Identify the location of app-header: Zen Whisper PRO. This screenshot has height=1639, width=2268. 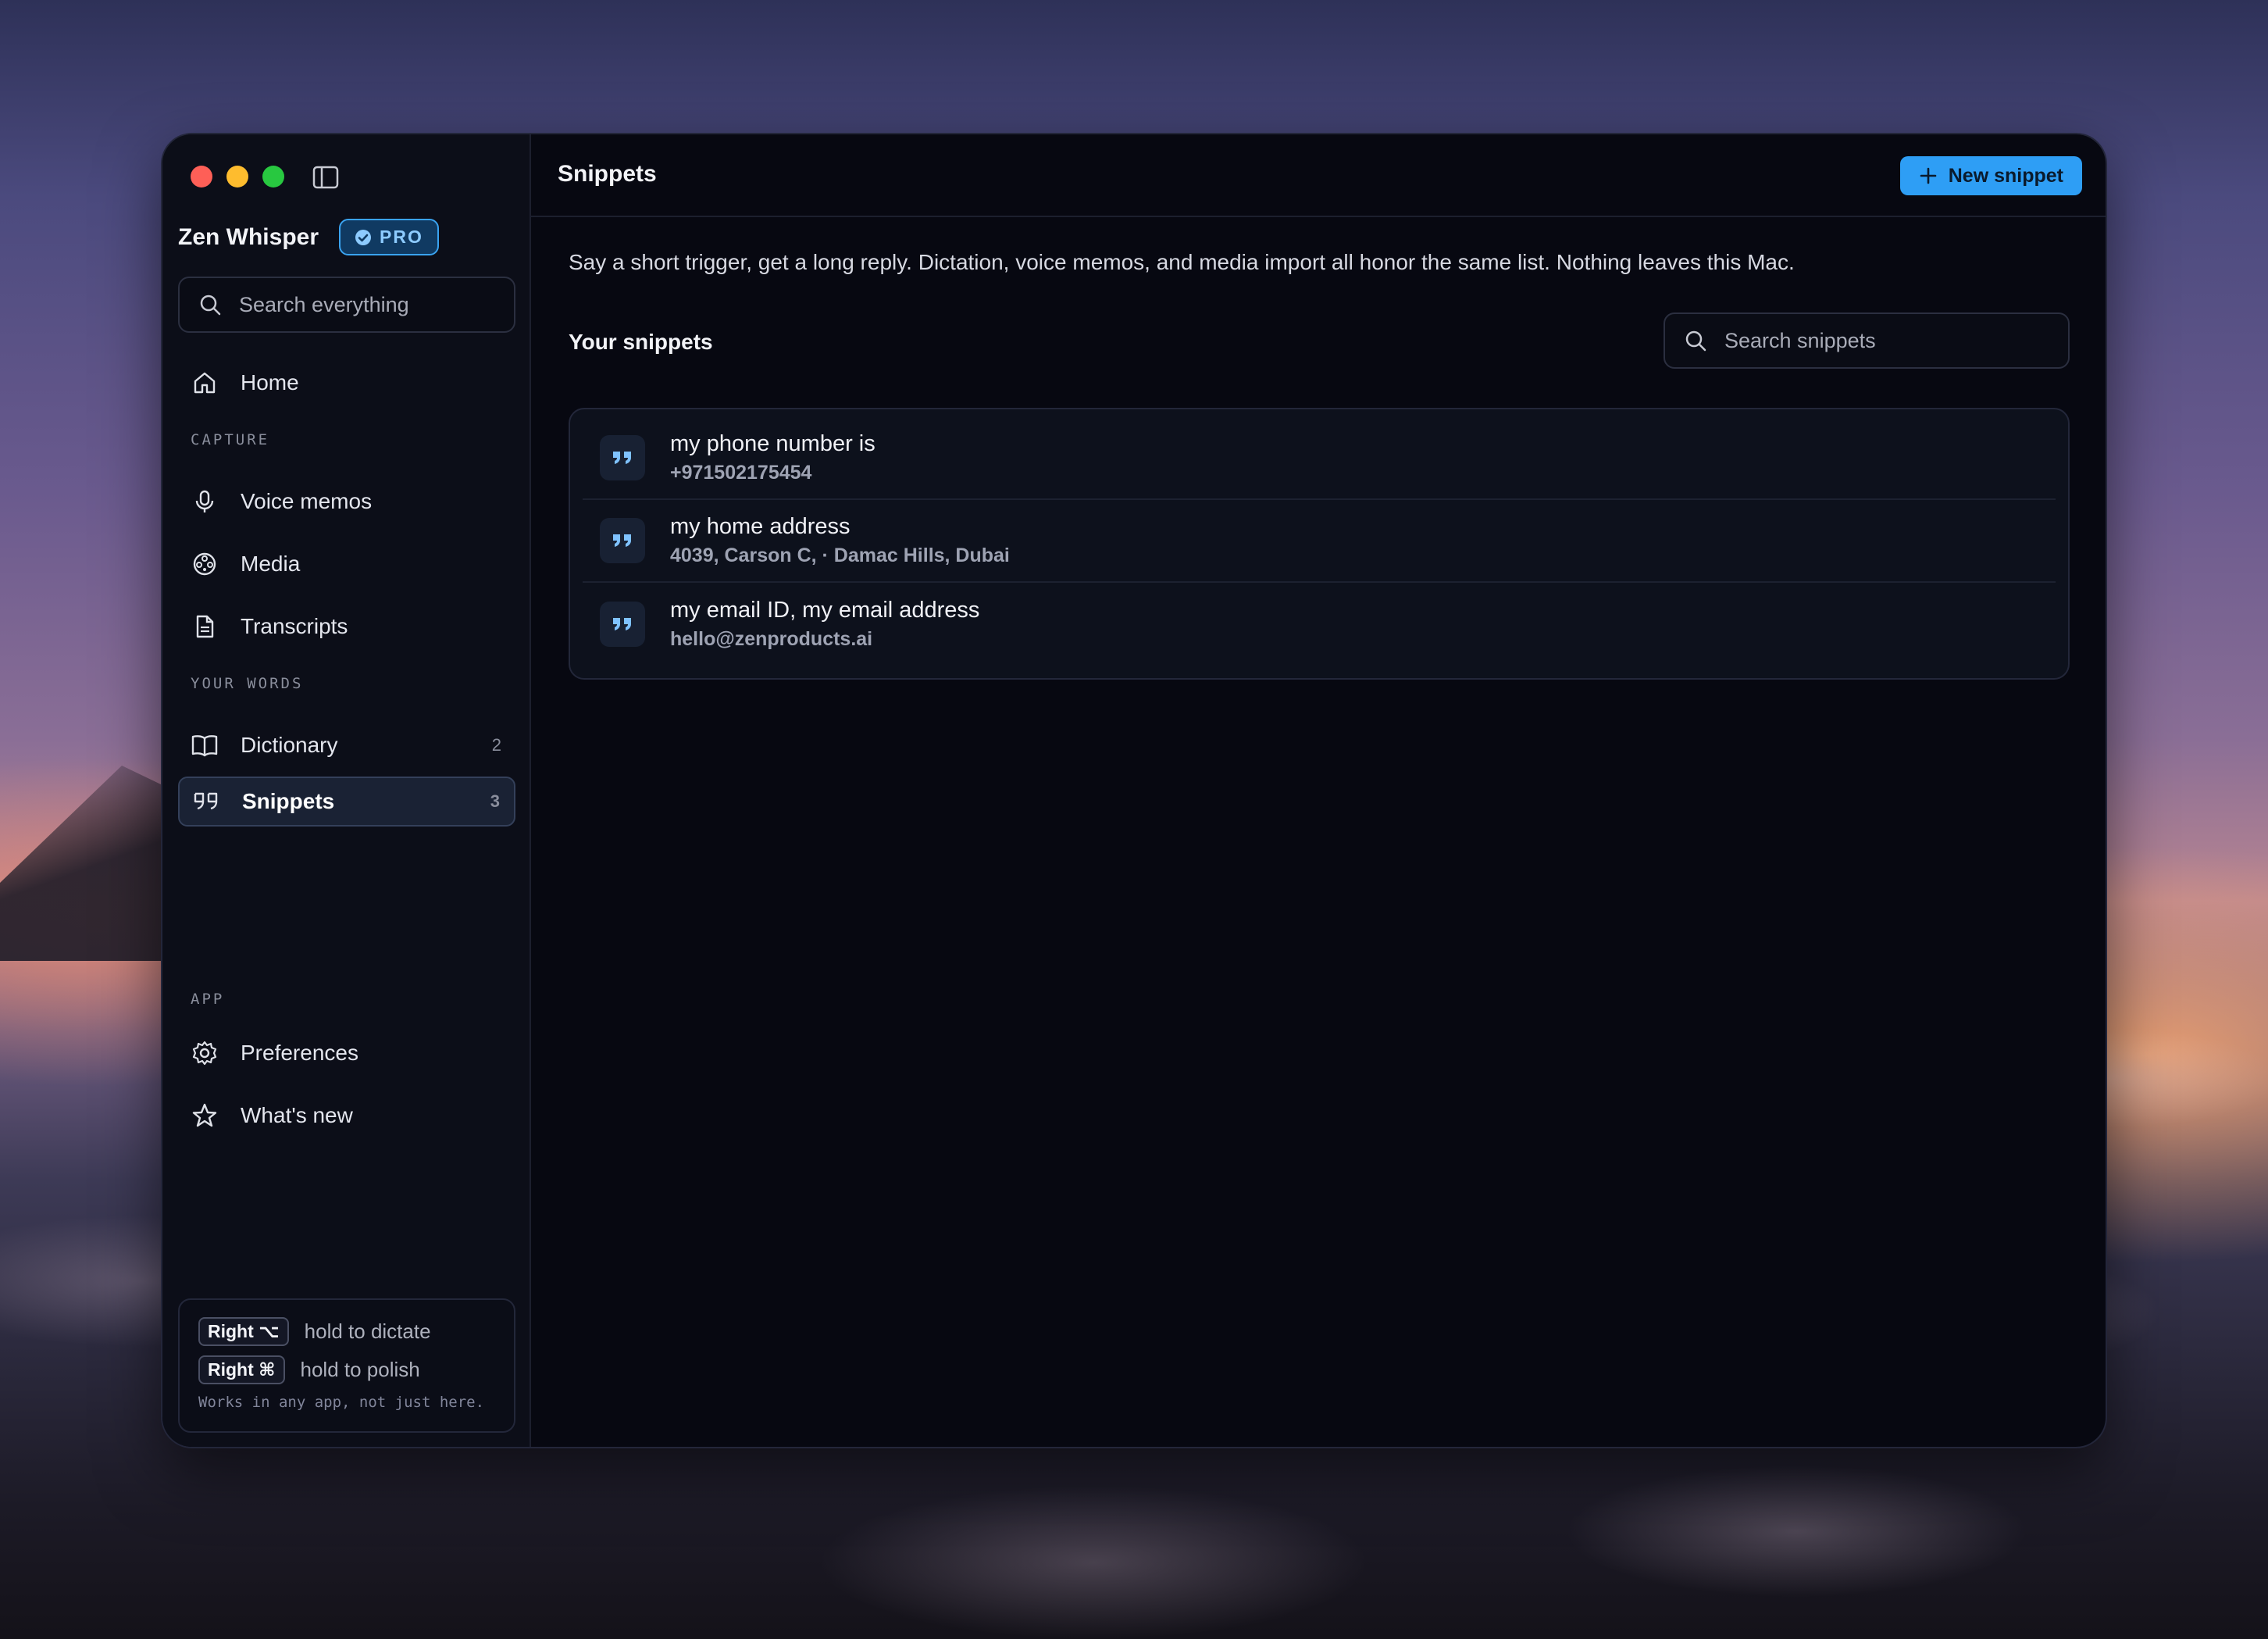
(308, 237).